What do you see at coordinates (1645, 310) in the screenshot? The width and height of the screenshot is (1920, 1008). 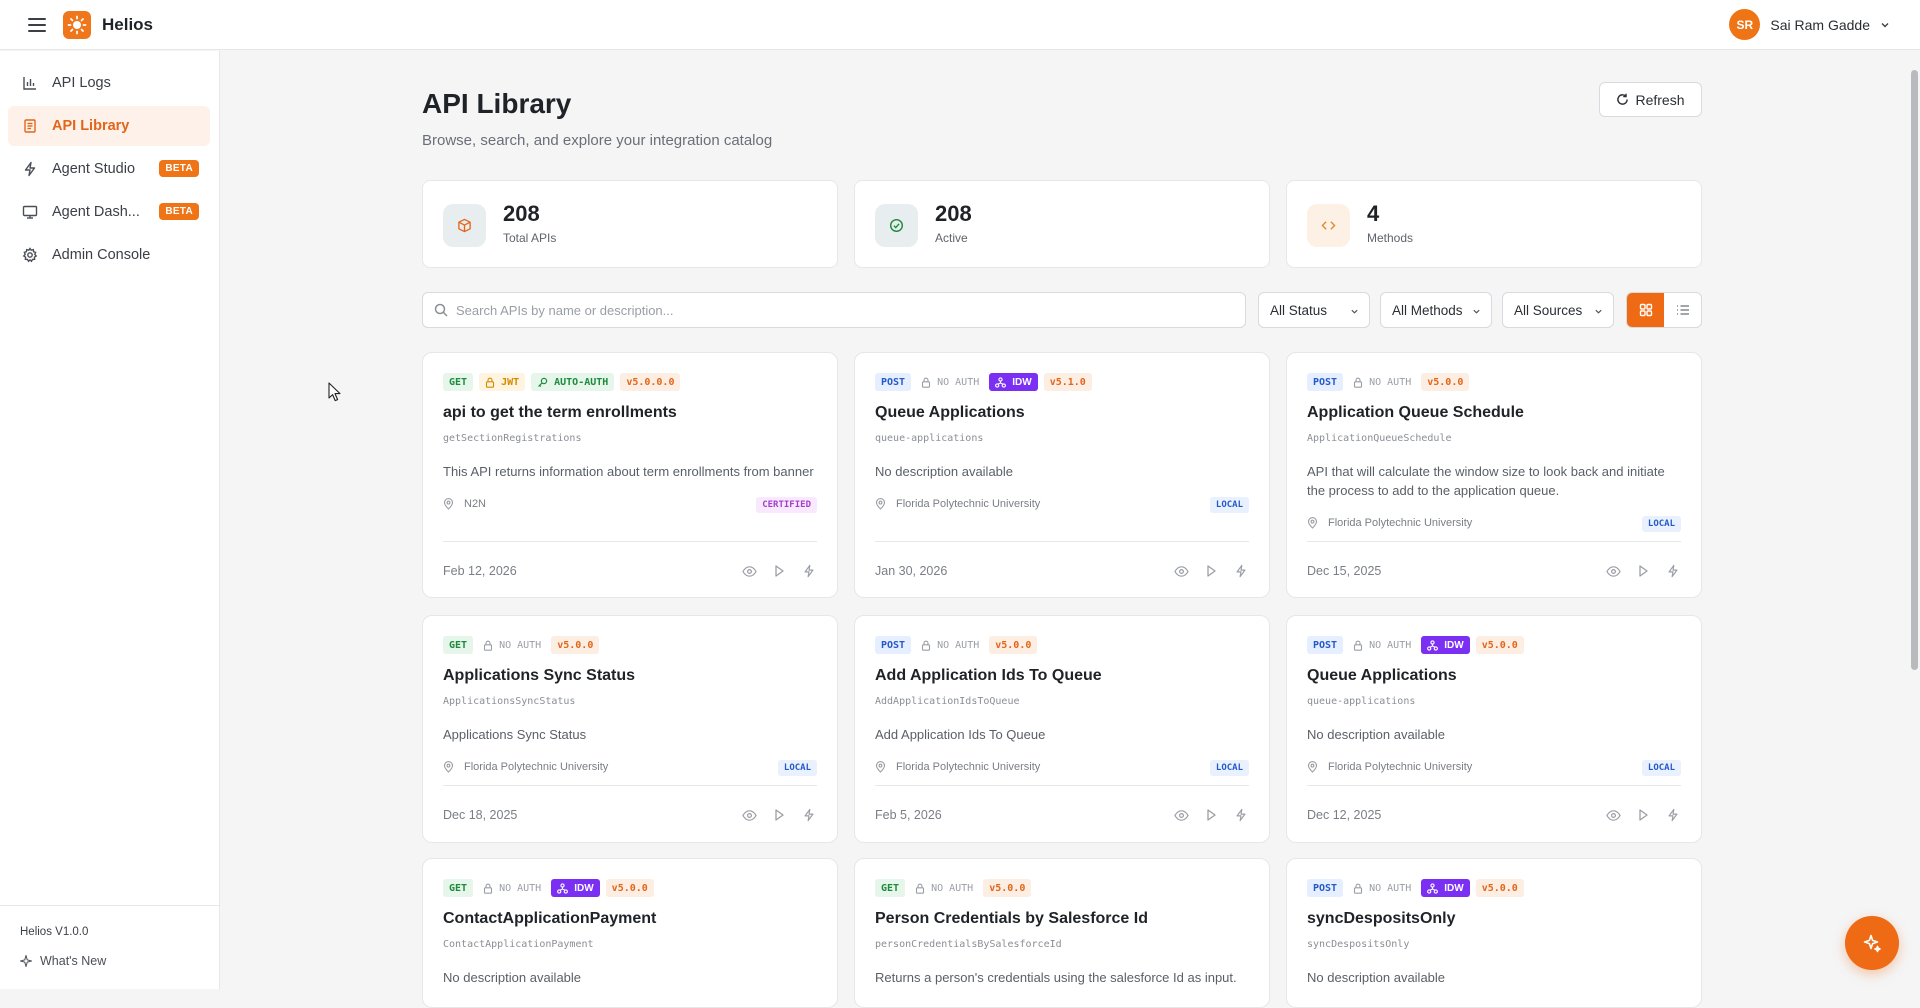 I see `grid-view-button` at bounding box center [1645, 310].